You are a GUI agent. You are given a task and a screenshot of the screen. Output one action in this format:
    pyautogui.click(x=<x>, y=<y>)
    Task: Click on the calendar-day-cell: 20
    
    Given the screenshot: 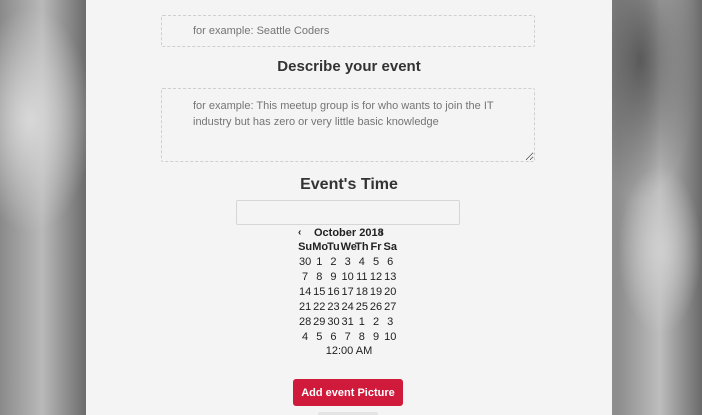 What is the action you would take?
    pyautogui.click(x=390, y=292)
    